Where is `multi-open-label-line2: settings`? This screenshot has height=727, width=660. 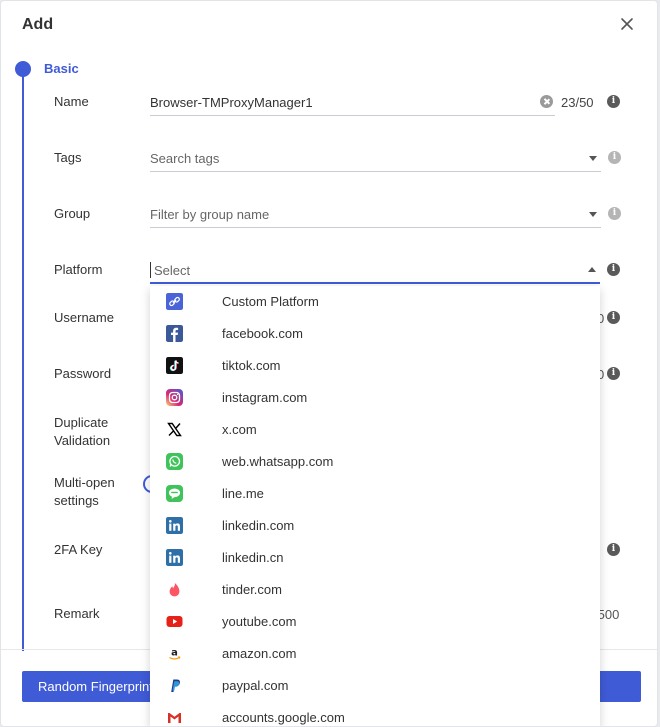 multi-open-label-line2: settings is located at coordinates (76, 500).